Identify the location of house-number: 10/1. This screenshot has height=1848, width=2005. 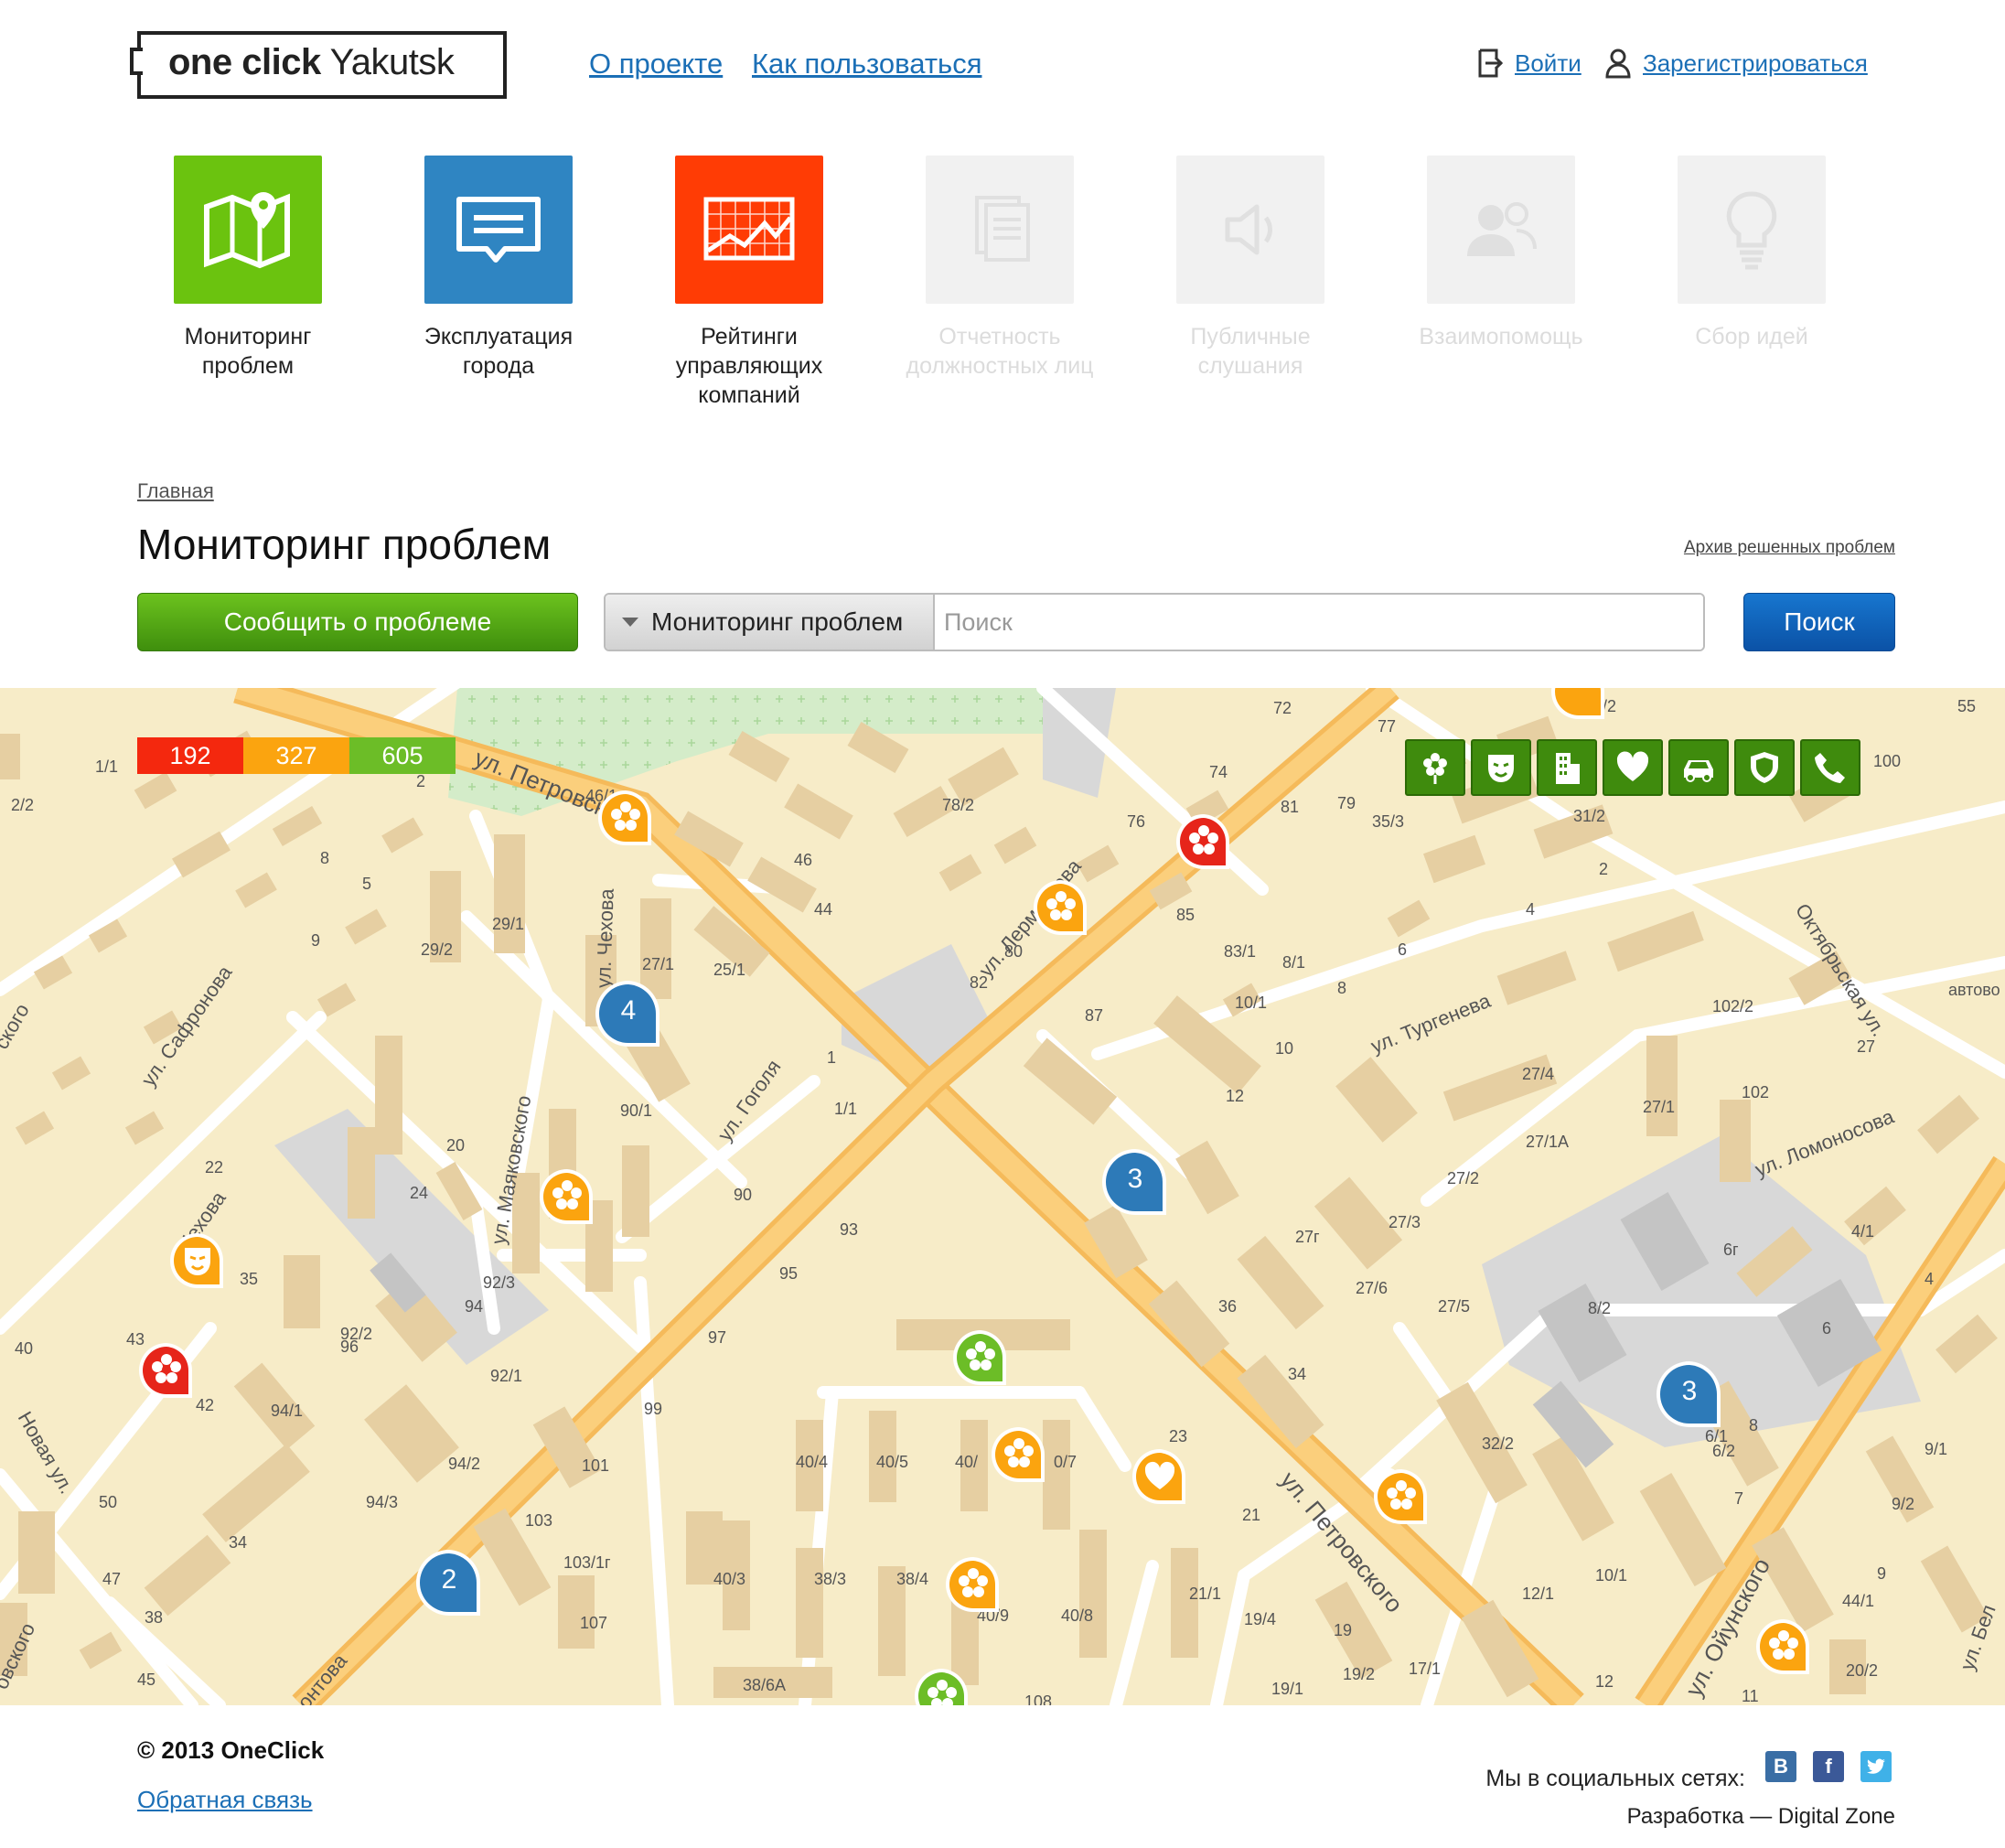
(1611, 1575).